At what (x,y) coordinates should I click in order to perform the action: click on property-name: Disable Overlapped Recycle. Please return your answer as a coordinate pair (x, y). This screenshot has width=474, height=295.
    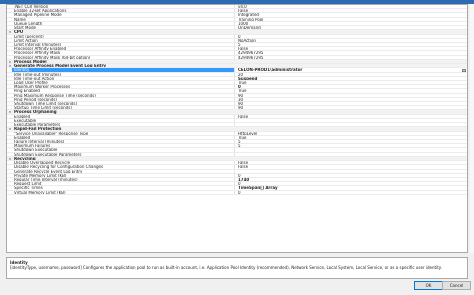
    Looking at the image, I should click on (123, 163).